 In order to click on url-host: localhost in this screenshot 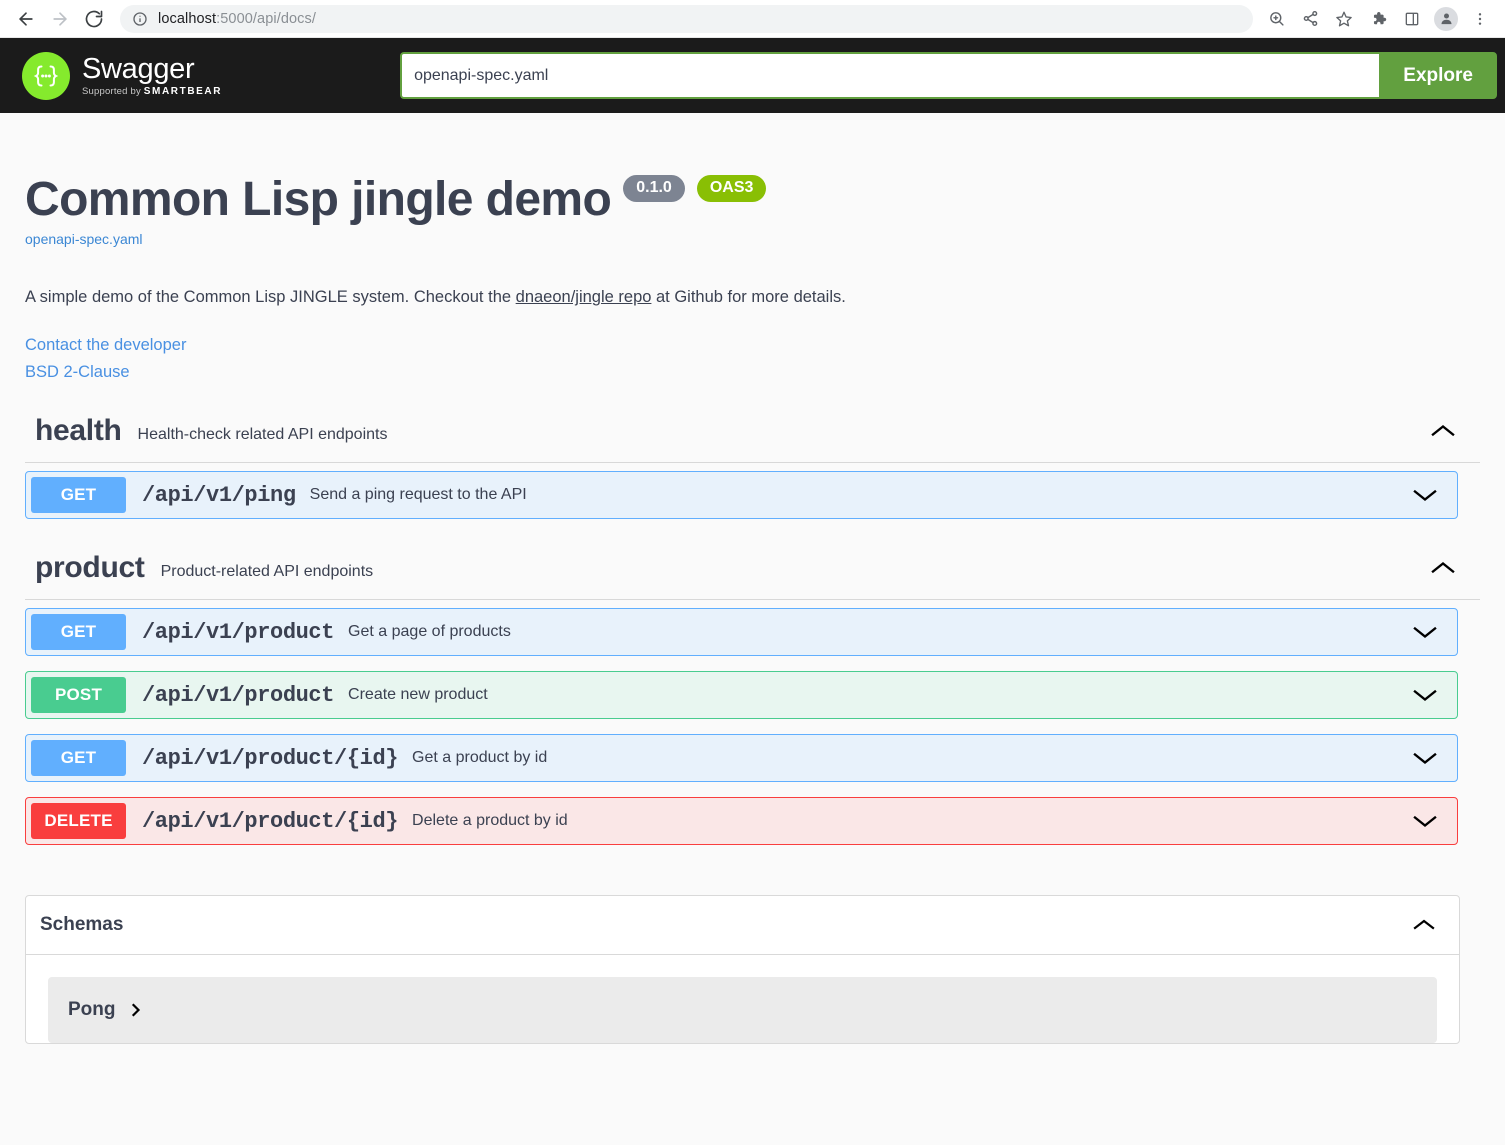, I will do `click(187, 18)`.